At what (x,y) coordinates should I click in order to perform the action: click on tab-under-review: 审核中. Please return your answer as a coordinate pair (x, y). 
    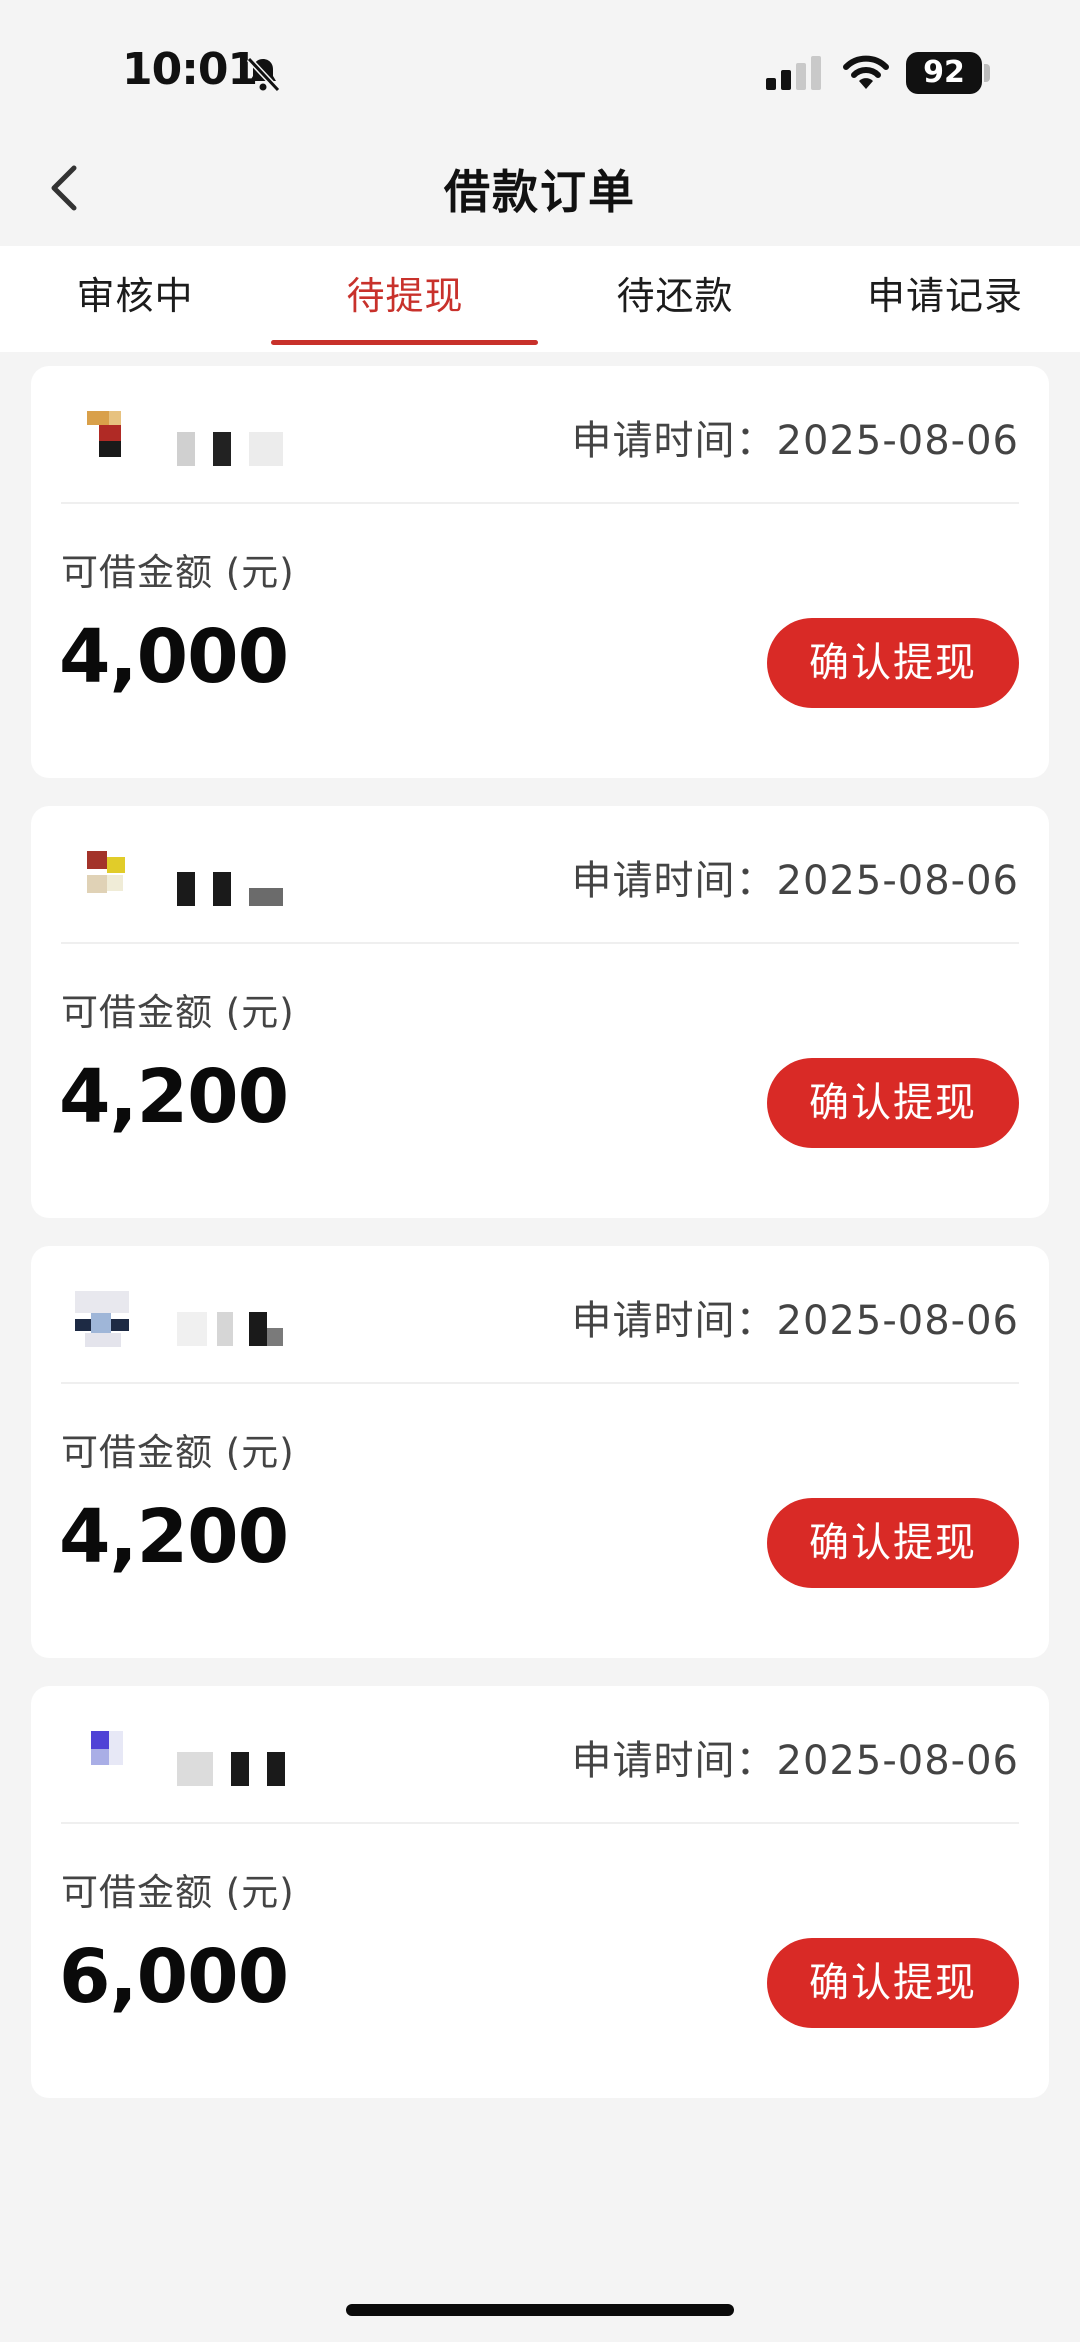
    Looking at the image, I should click on (135, 299).